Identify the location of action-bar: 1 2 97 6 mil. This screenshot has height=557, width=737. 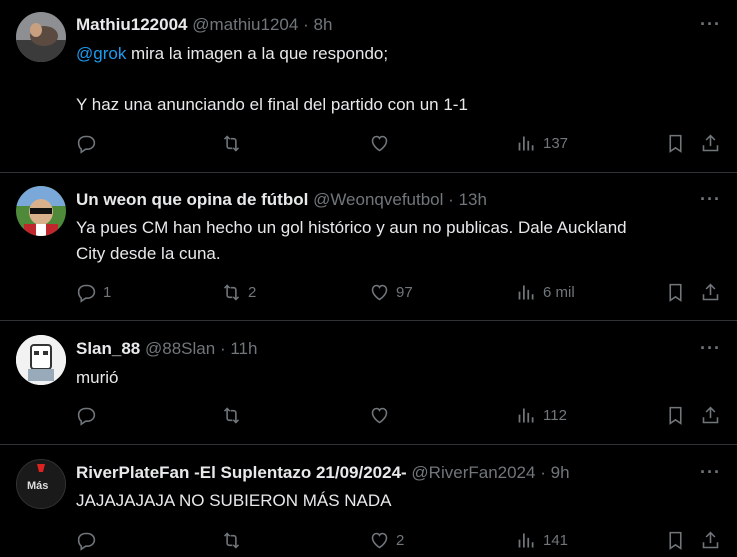
(398, 294).